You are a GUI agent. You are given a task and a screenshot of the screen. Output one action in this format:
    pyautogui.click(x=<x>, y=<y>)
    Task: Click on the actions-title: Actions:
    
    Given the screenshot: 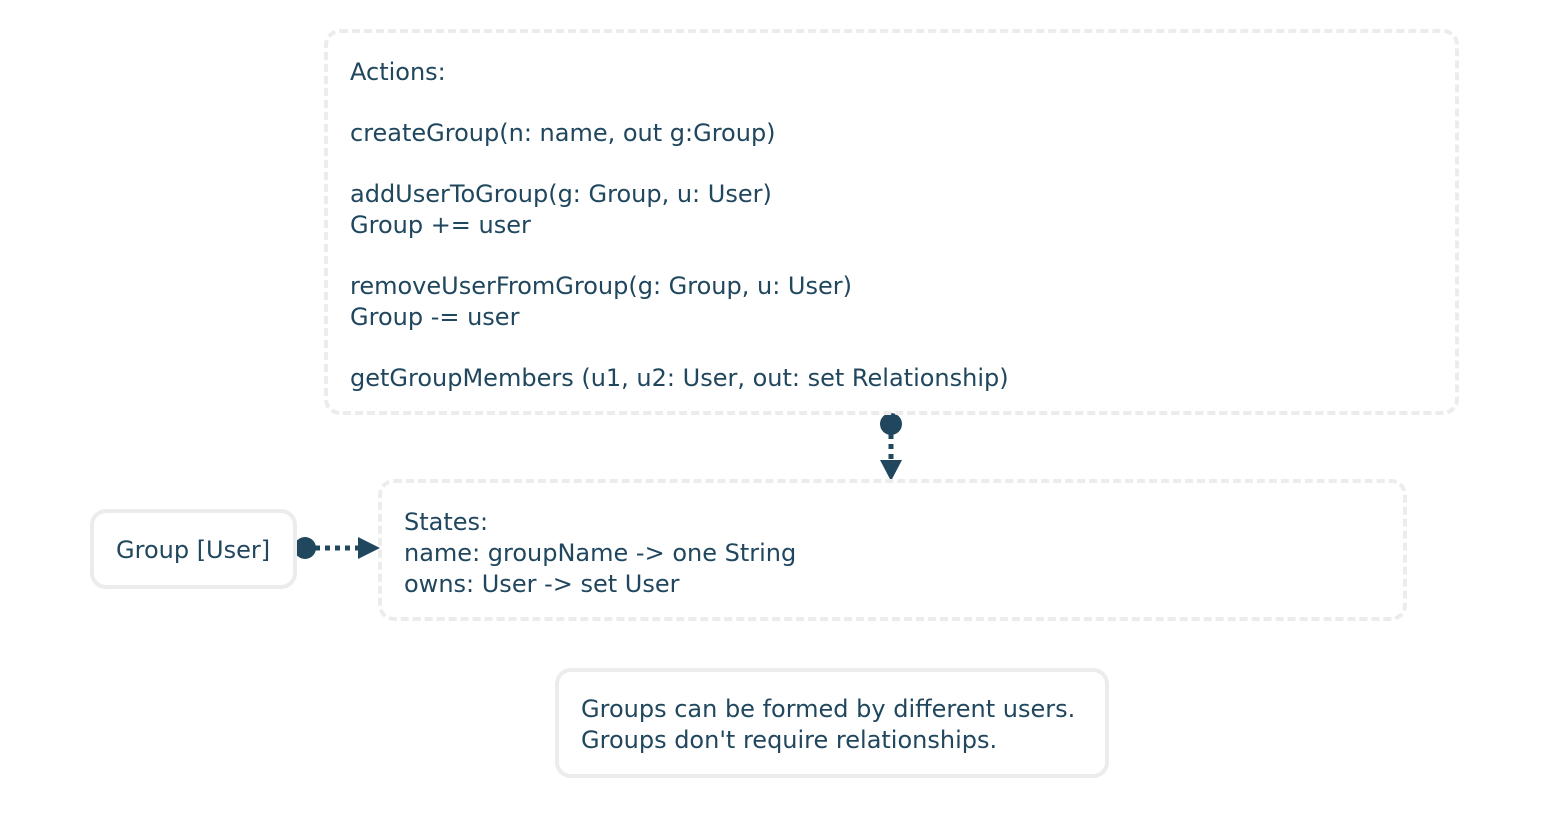 What is the action you would take?
    pyautogui.click(x=398, y=72)
    